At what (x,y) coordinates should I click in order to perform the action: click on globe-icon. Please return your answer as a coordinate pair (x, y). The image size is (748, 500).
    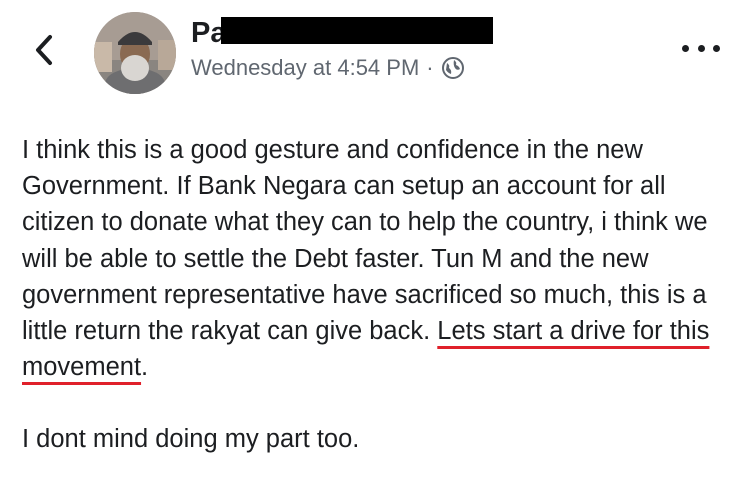
    Looking at the image, I should click on (453, 68).